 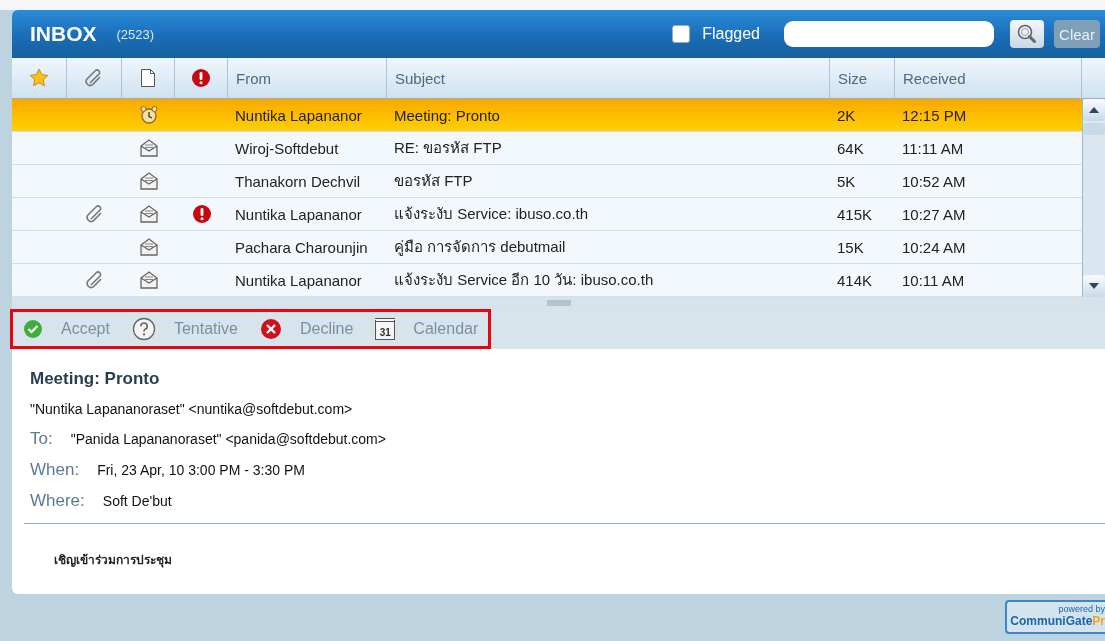 I want to click on search-icon, so click(x=1027, y=34).